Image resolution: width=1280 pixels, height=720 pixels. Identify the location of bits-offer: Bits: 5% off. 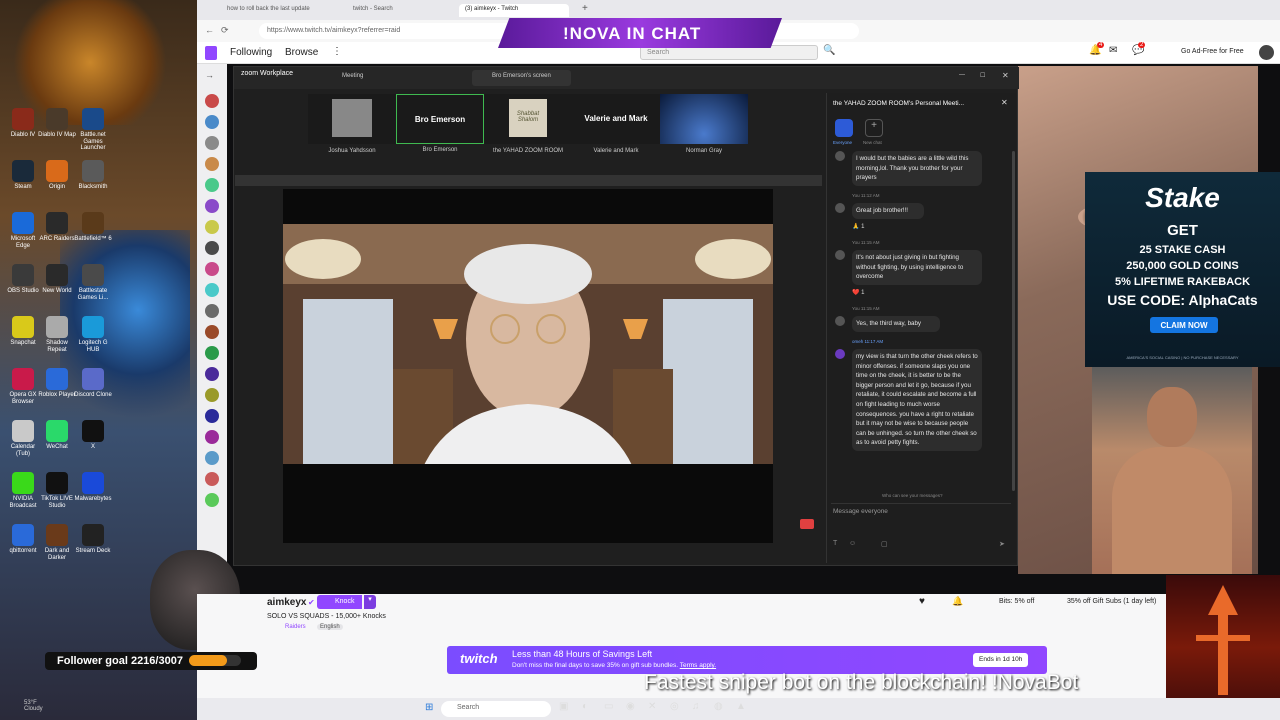
(1016, 601).